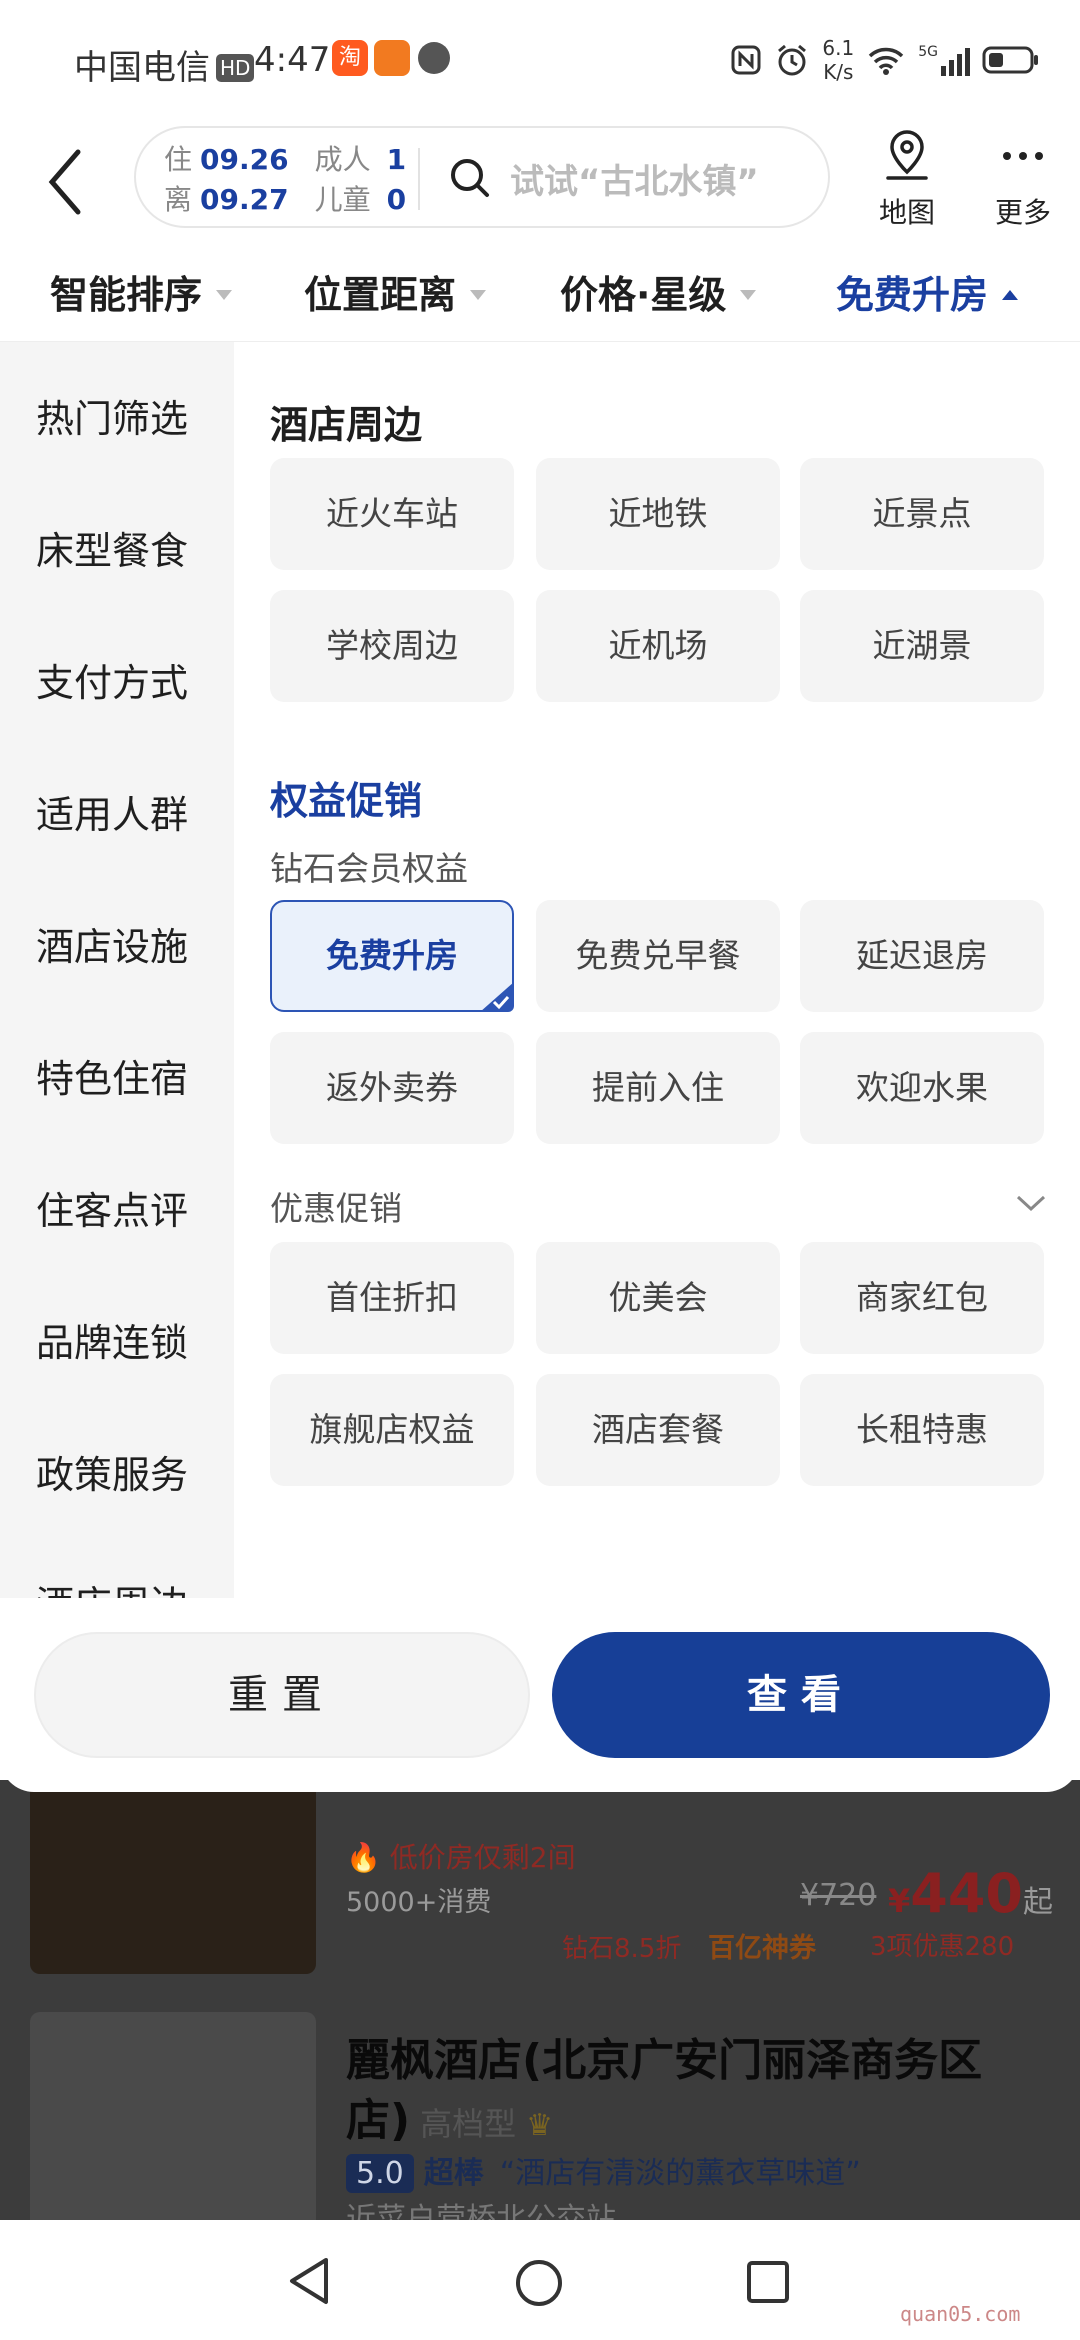 This screenshot has height=2340, width=1080. Describe the element at coordinates (112, 1075) in the screenshot. I see `category-special-stay: 特色住宿` at that location.